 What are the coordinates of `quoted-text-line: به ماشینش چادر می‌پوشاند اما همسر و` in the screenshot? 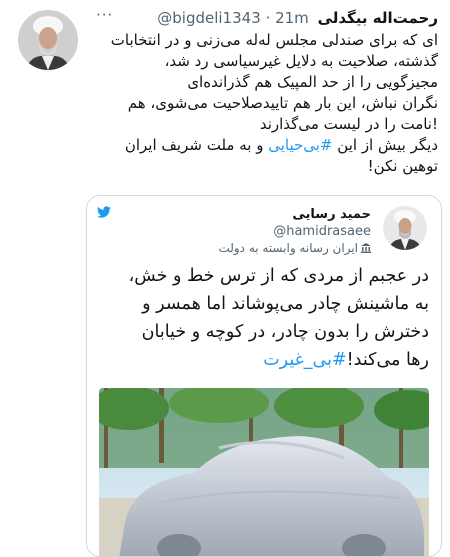 It's located at (285, 304).